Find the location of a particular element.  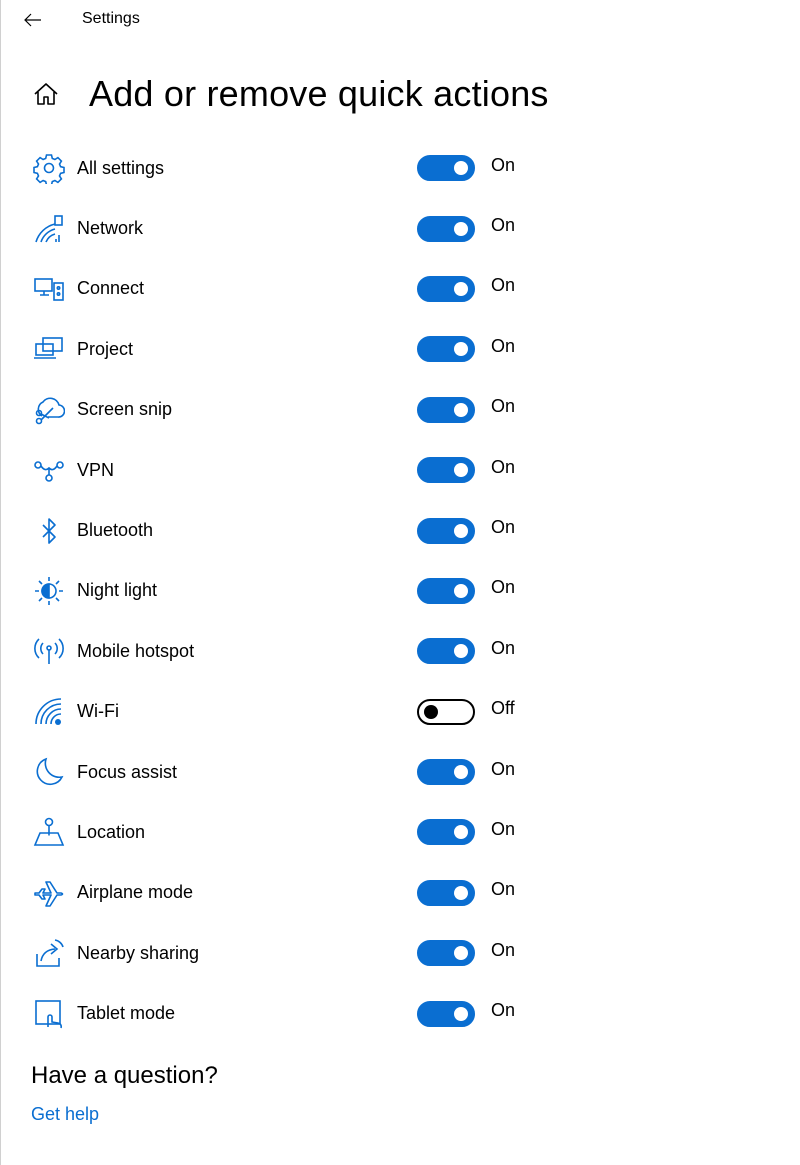

toggle-mobile-hotspot: On is located at coordinates (466, 651).